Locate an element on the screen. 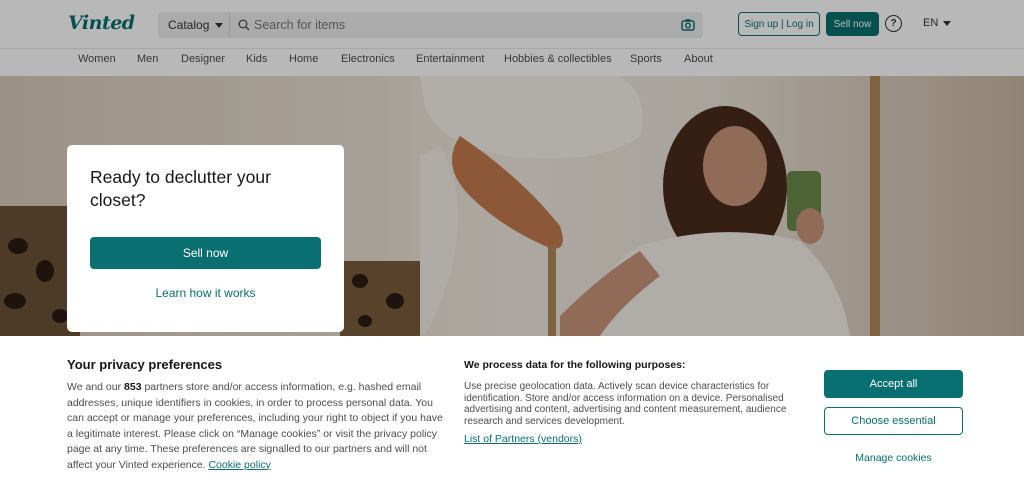  catalog-label: Catalog is located at coordinates (189, 25).